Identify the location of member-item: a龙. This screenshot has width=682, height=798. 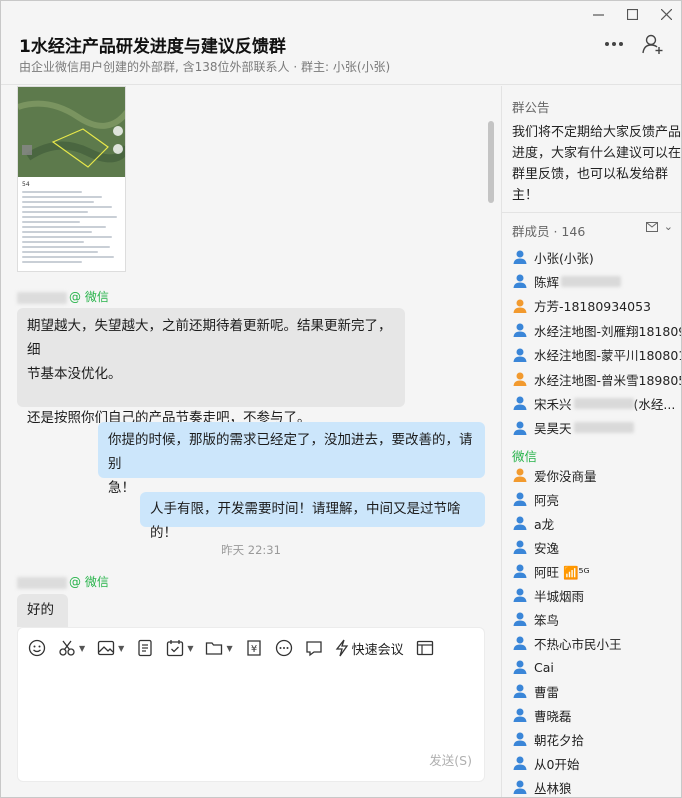
(596, 523).